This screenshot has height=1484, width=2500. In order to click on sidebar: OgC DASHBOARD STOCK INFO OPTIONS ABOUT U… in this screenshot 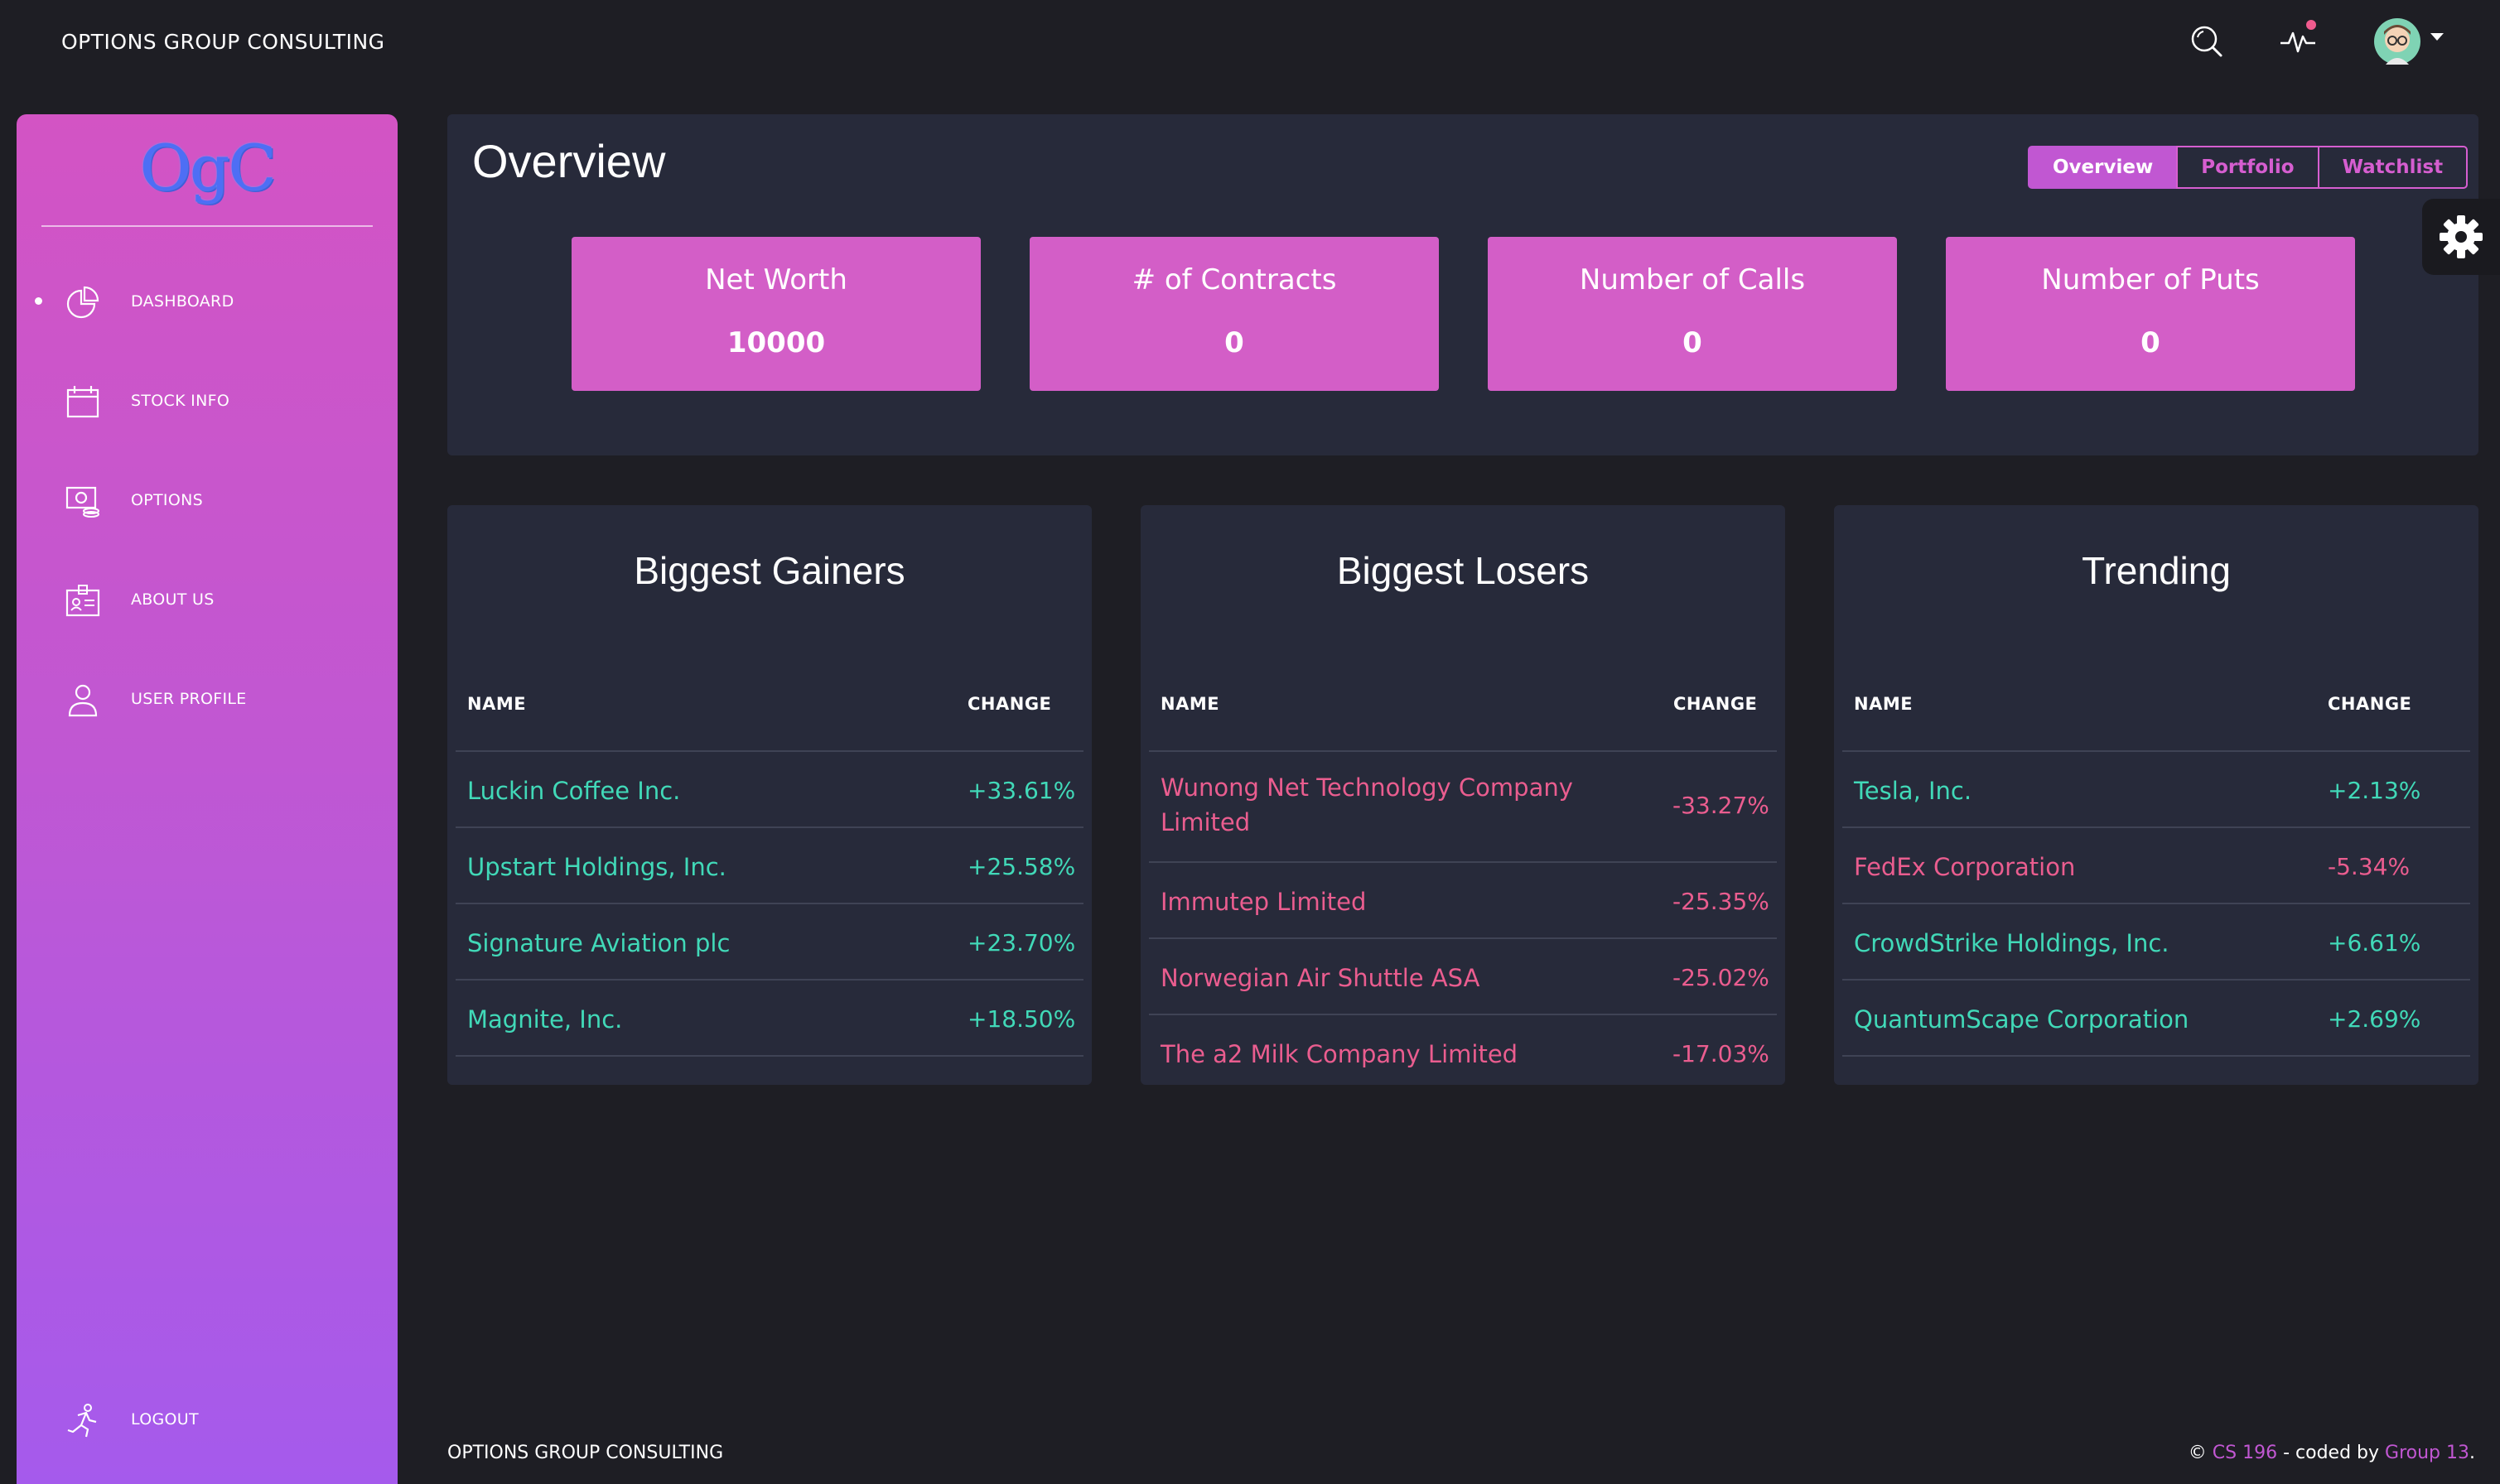, I will do `click(207, 799)`.